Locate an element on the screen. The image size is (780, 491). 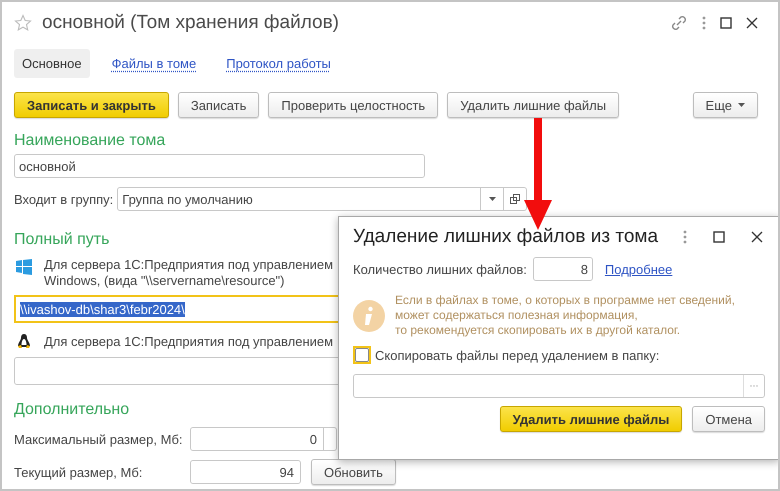
dialog-title: Удаление лишних файлов из тома is located at coordinates (505, 237).